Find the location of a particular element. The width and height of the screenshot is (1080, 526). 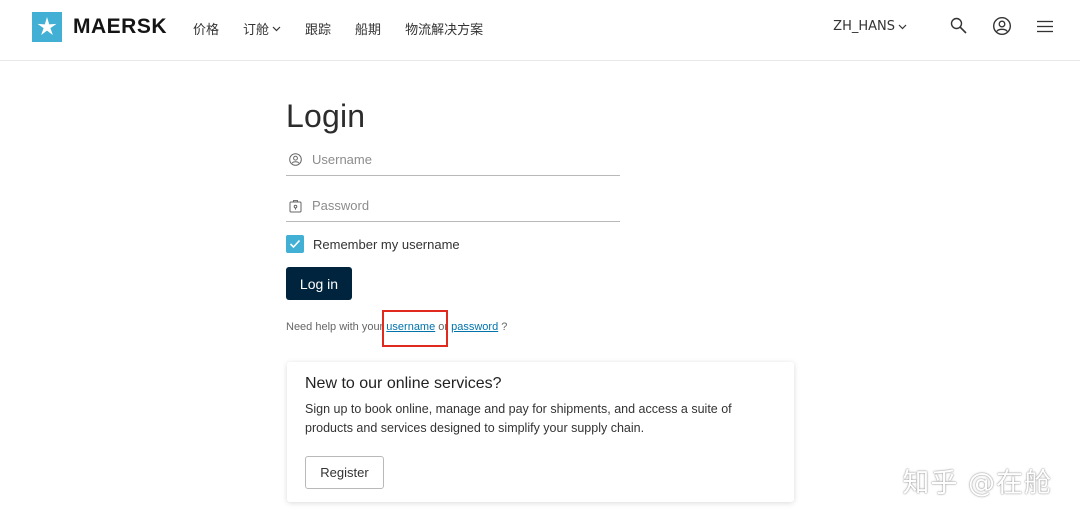

login-button: Log in is located at coordinates (319, 283).